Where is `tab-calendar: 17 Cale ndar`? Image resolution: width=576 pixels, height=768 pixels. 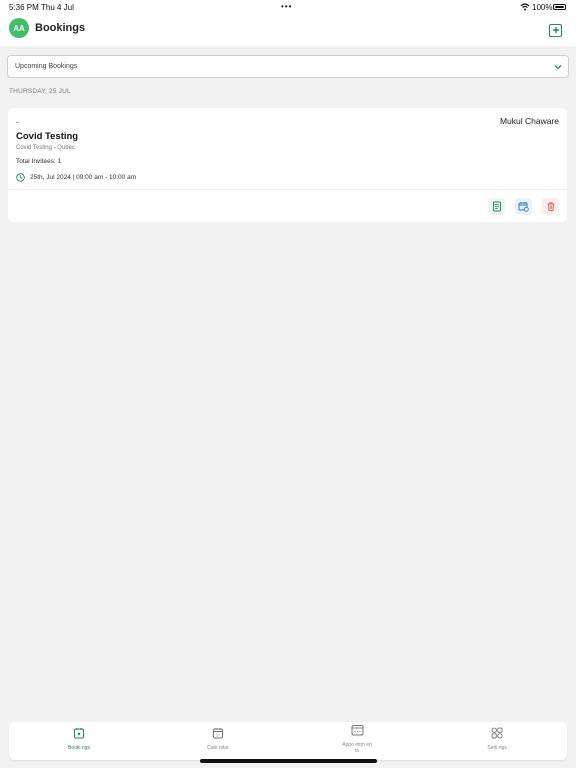
tab-calendar: 17 Cale ndar is located at coordinates (218, 738).